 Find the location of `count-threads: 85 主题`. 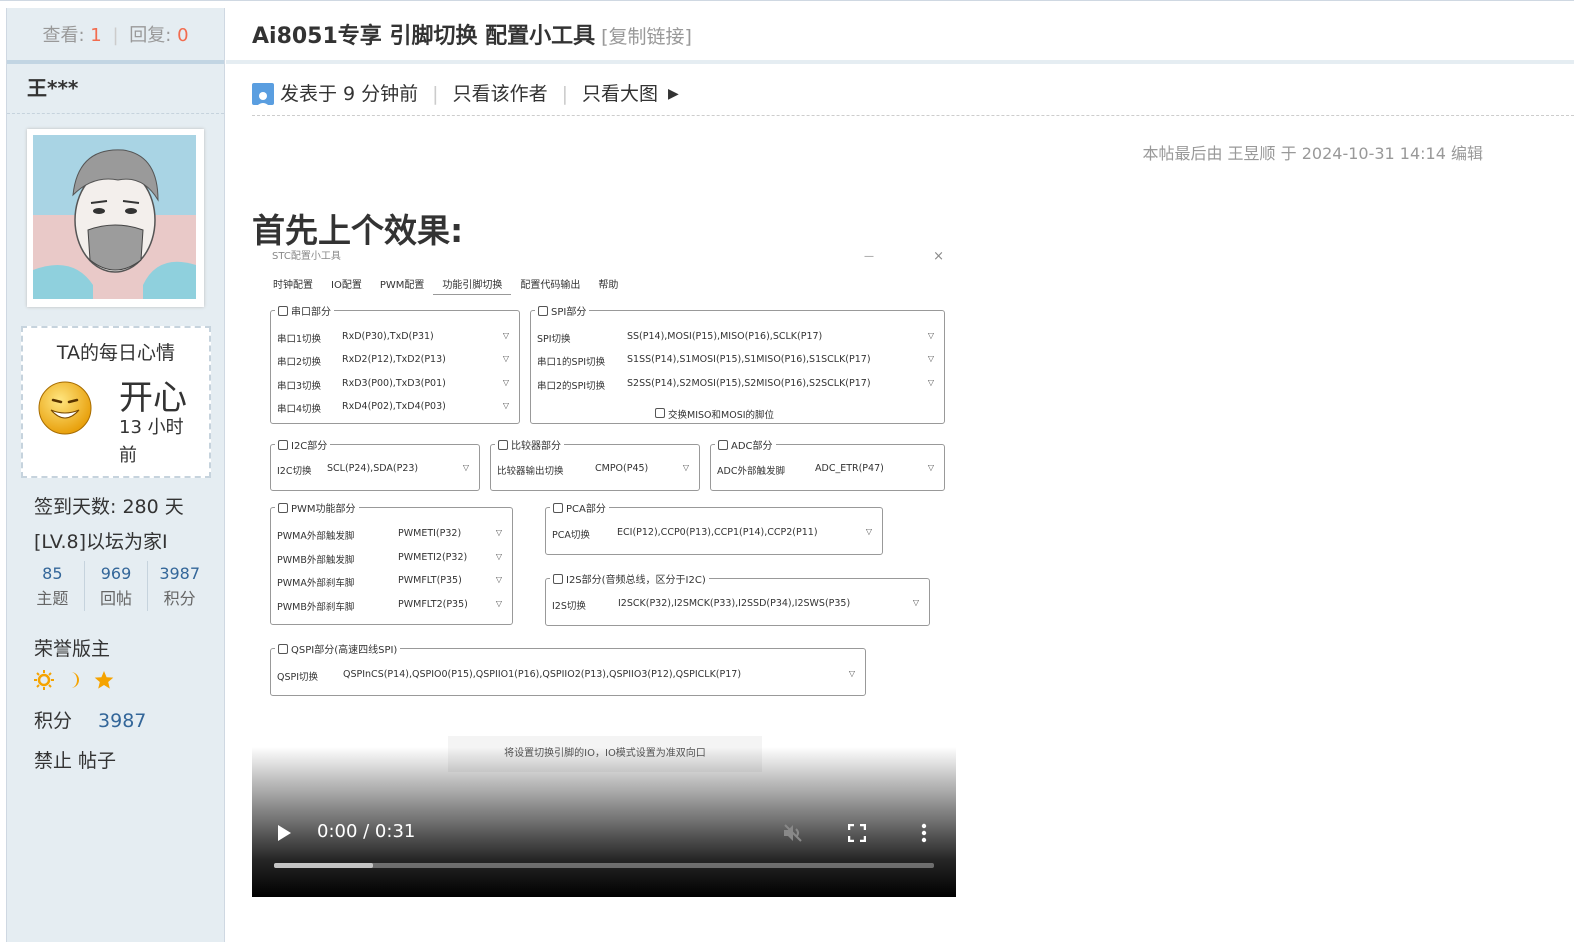

count-threads: 85 主题 is located at coordinates (53, 586).